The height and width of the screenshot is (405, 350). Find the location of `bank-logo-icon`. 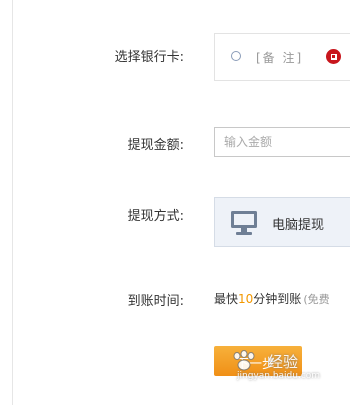

bank-logo-icon is located at coordinates (333, 56).